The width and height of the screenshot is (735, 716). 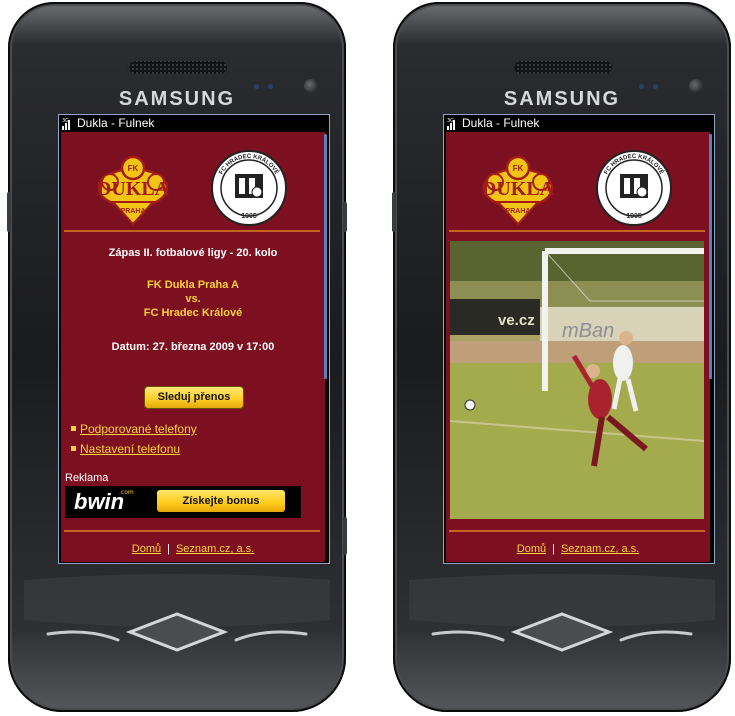 What do you see at coordinates (87, 478) in the screenshot?
I see `ad-label: Reklama` at bounding box center [87, 478].